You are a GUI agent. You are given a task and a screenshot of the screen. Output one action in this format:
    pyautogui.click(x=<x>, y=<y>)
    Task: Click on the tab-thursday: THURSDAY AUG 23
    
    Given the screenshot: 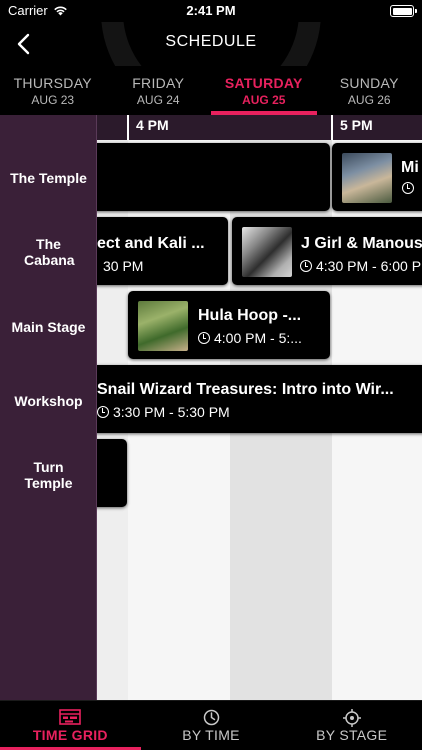 What is the action you would take?
    pyautogui.click(x=53, y=90)
    